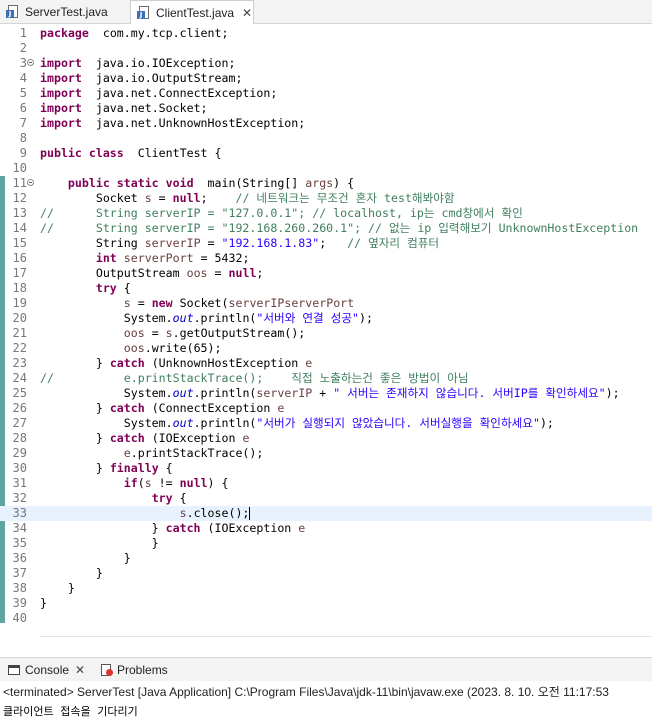 The image size is (652, 723). Describe the element at coordinates (326, 618) in the screenshot. I see `code-line: 40` at that location.